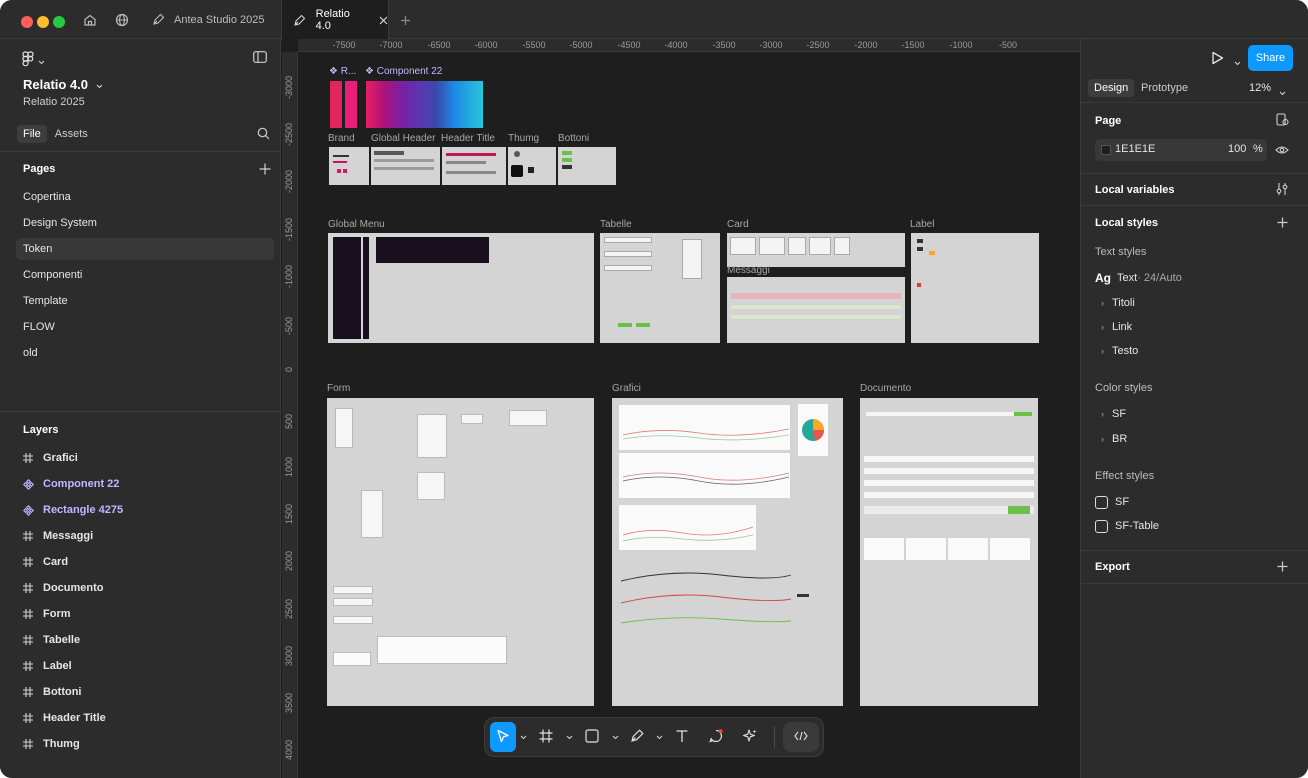 The width and height of the screenshot is (1308, 778). I want to click on frame-label-global-header: Global Header, so click(403, 138).